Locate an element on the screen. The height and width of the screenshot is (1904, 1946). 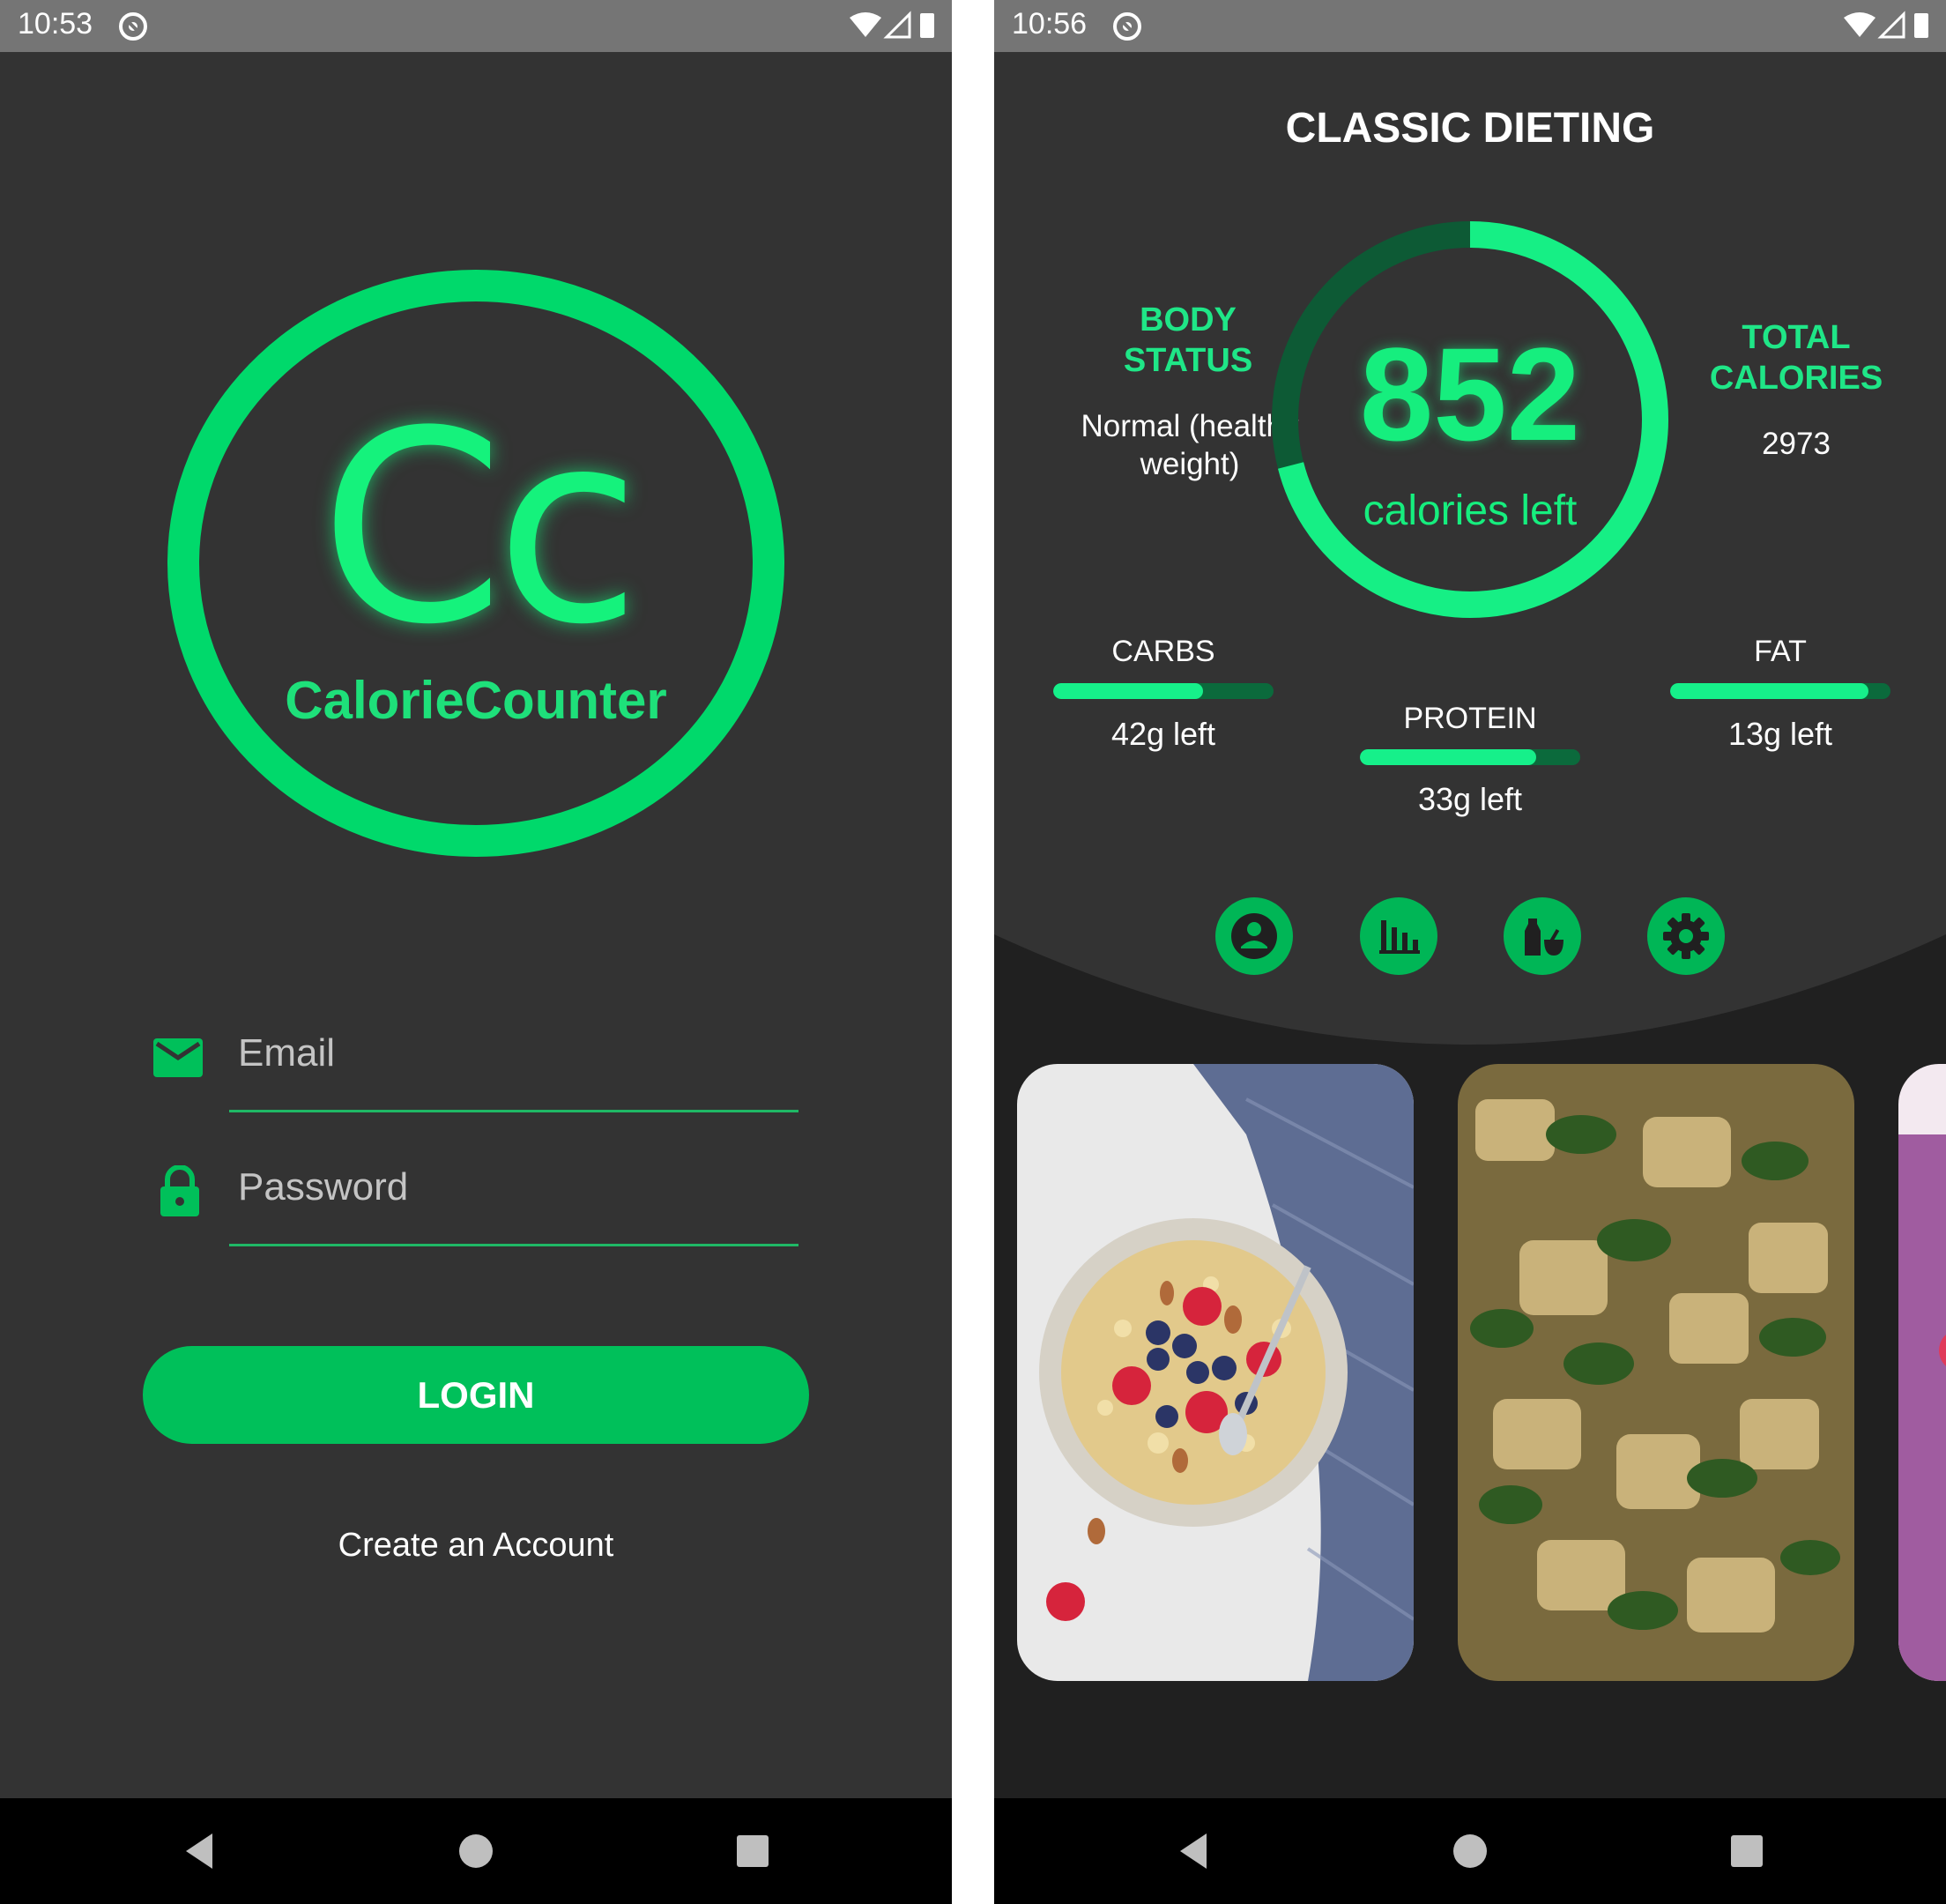
bar-chart-icon is located at coordinates (1399, 937).